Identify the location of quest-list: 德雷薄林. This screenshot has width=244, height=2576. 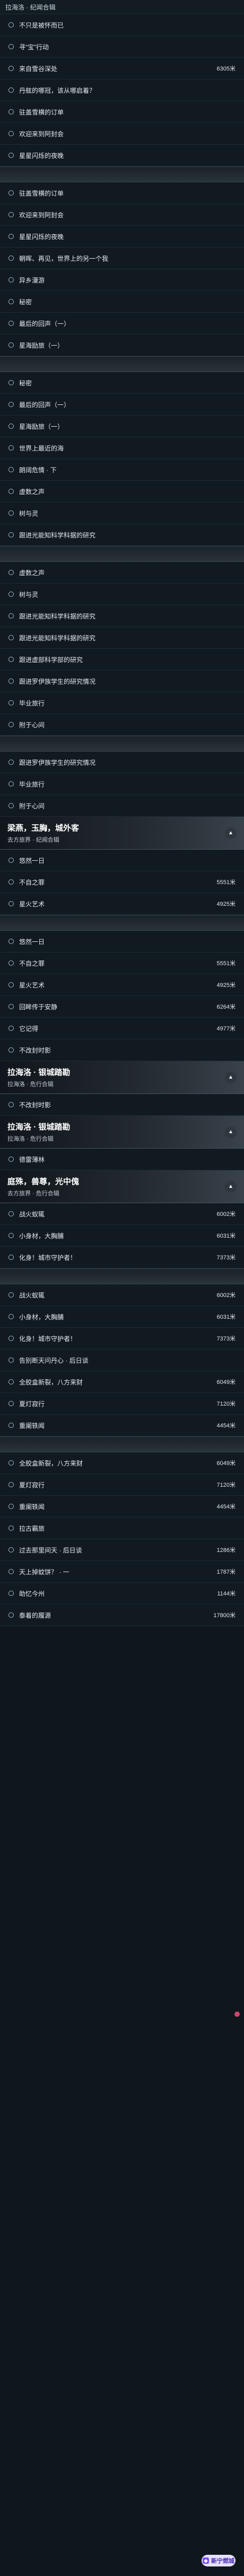
(122, 1159).